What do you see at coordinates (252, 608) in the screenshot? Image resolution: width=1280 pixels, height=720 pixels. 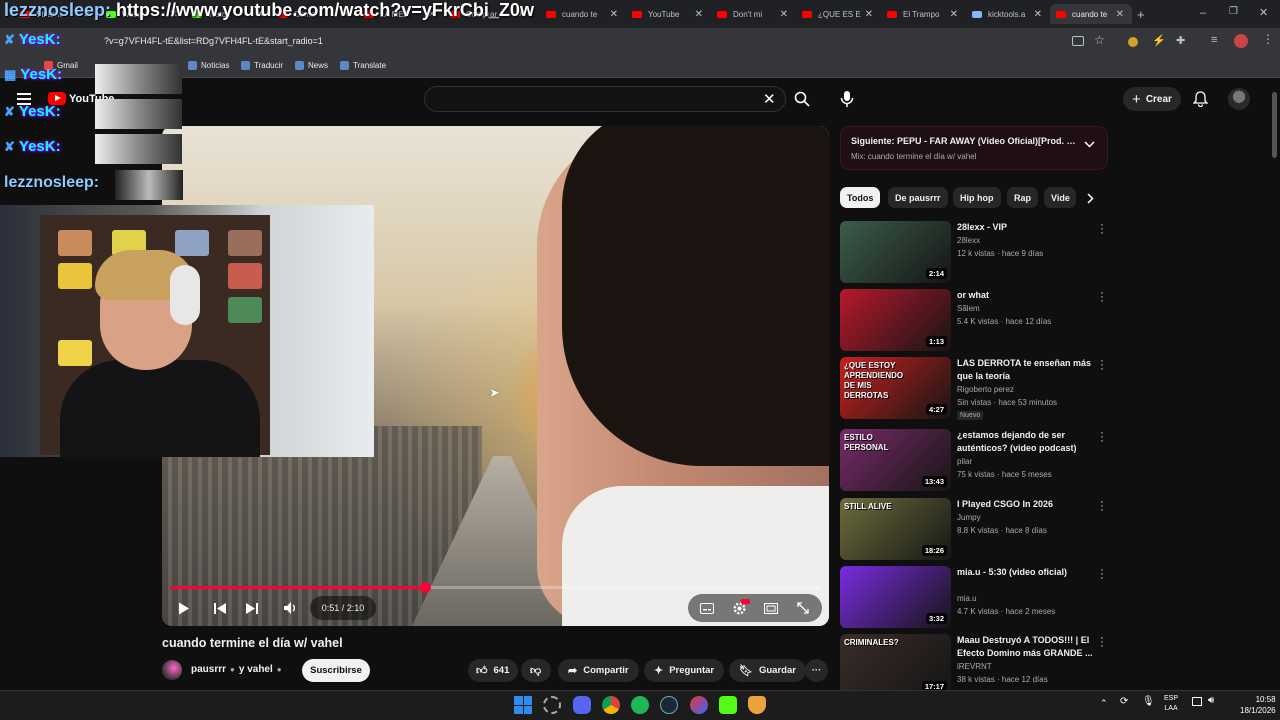 I see `next-button` at bounding box center [252, 608].